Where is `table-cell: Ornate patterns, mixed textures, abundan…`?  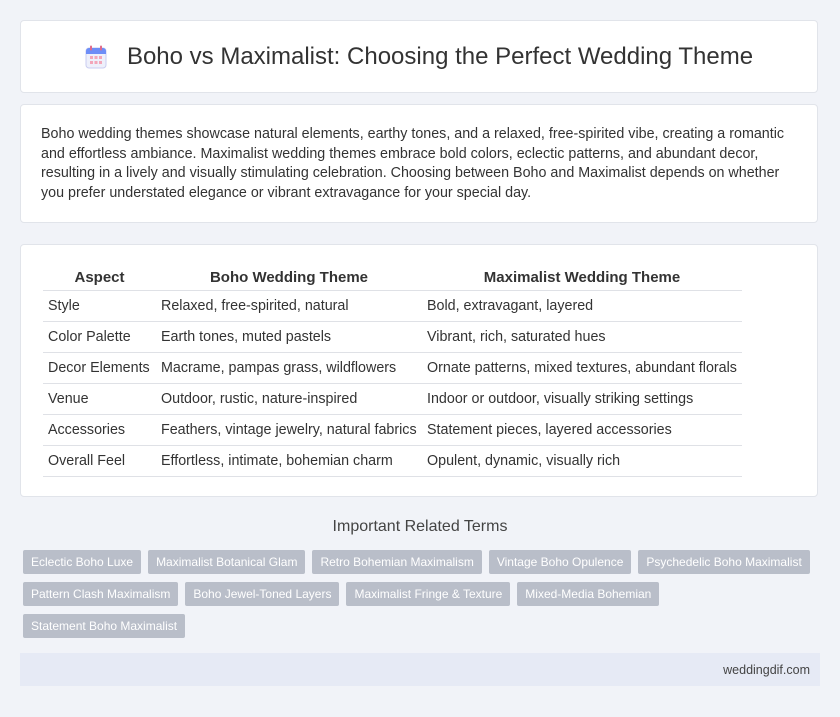
table-cell: Ornate patterns, mixed textures, abundan… is located at coordinates (582, 368).